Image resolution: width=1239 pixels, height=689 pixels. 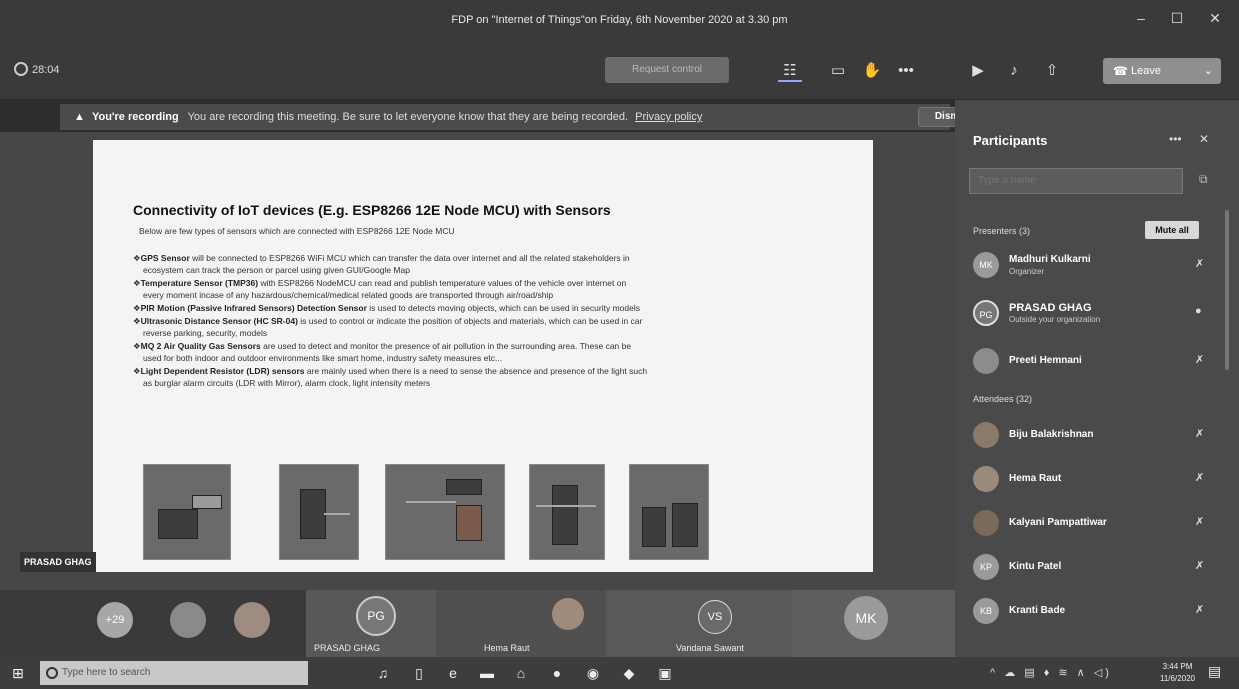 I want to click on panel-close-icon: ✕, so click(x=1204, y=139).